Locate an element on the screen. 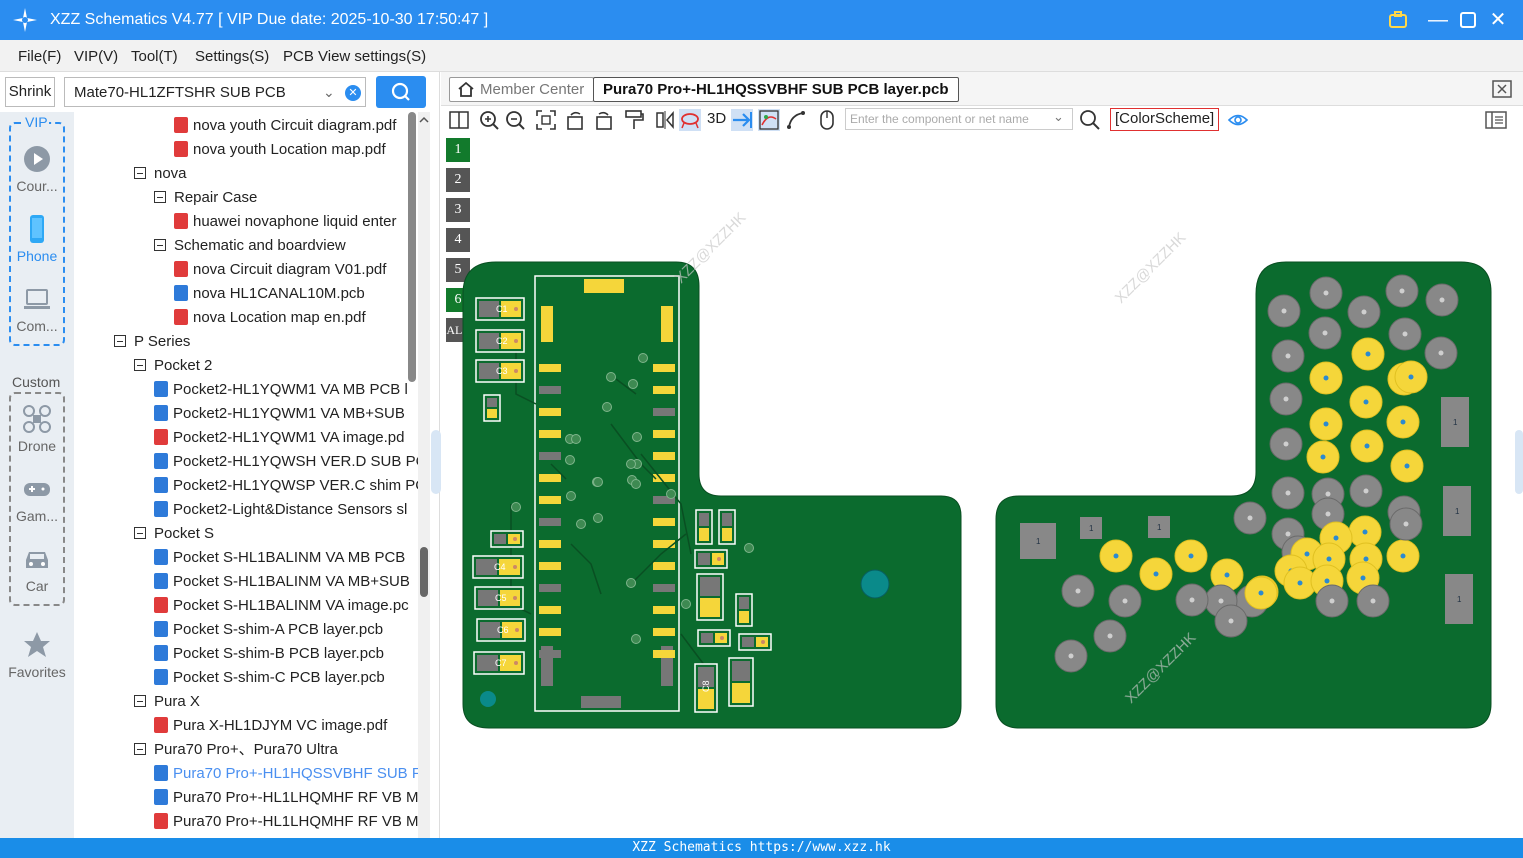 This screenshot has height=858, width=1523. side-panel-toggle-icon is located at coordinates (1496, 120).